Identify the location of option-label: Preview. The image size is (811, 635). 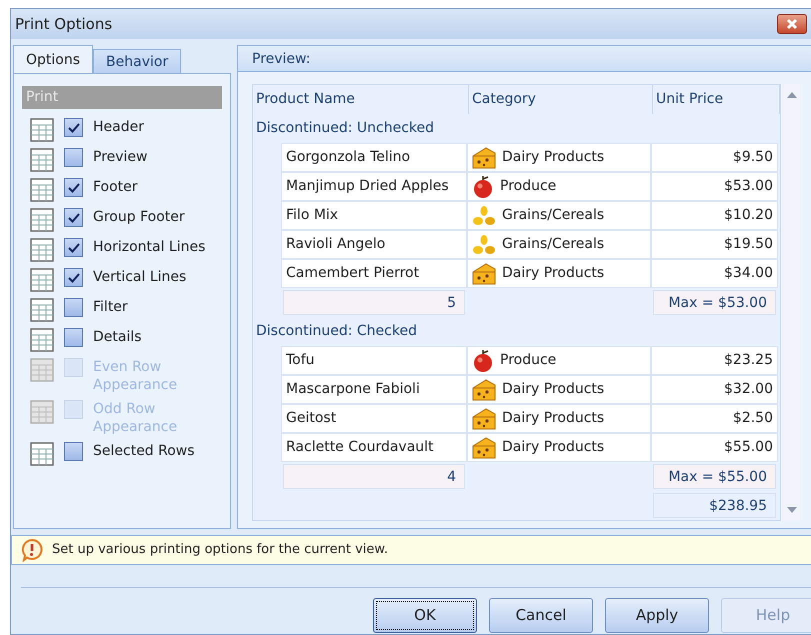
(120, 157).